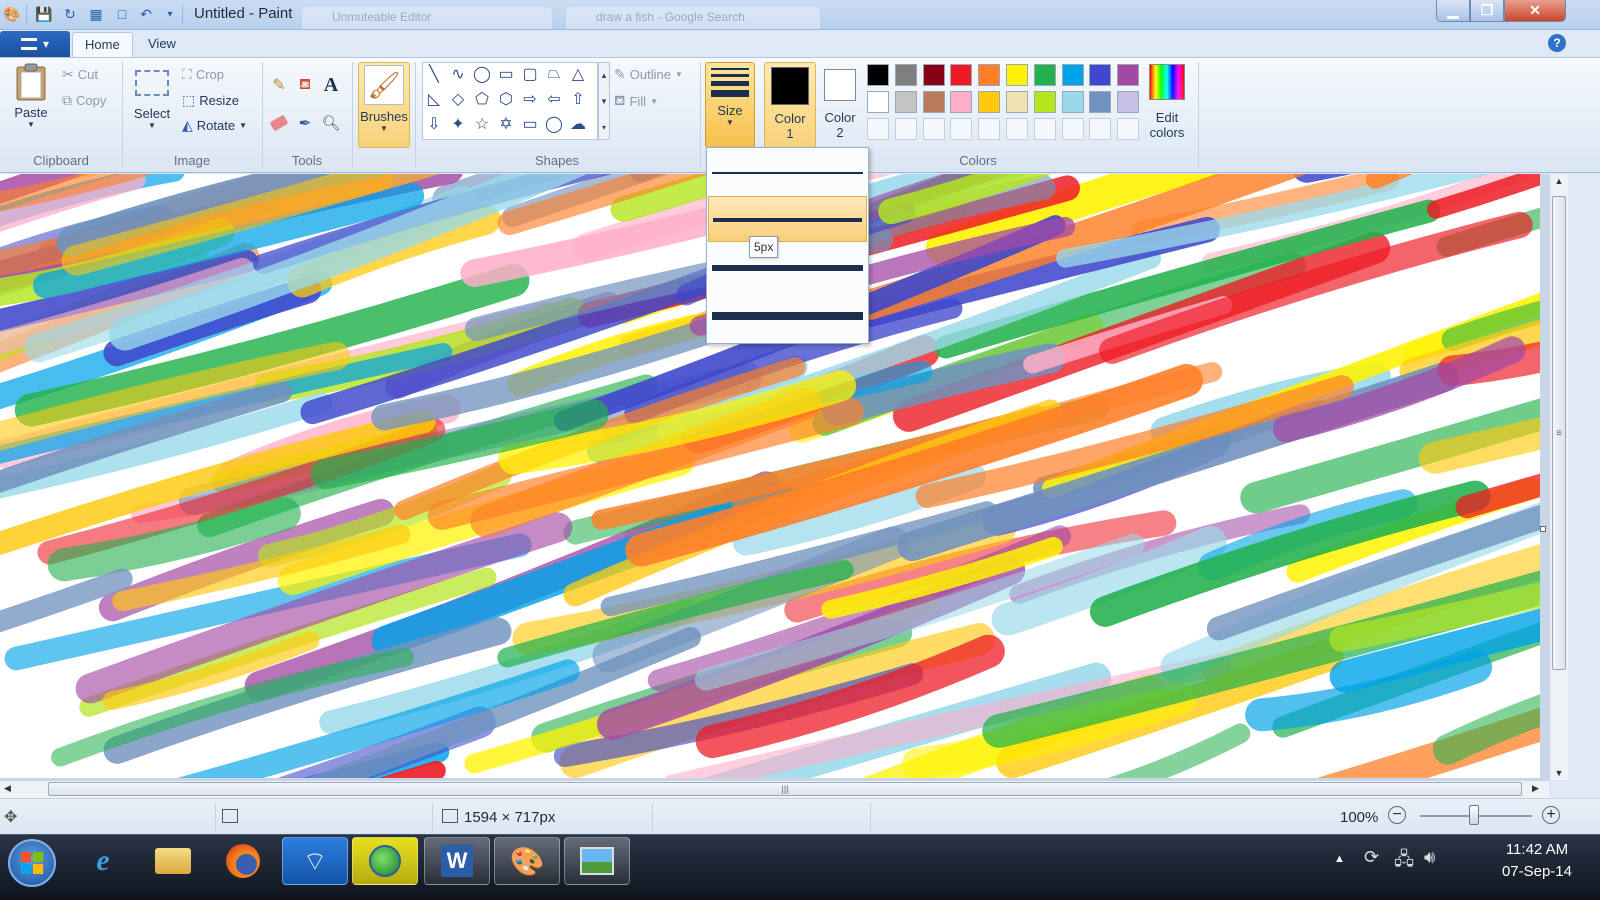 The image size is (1600, 900). Describe the element at coordinates (530, 124) in the screenshot. I see `callout-rect-shape-icon: ▭` at that location.